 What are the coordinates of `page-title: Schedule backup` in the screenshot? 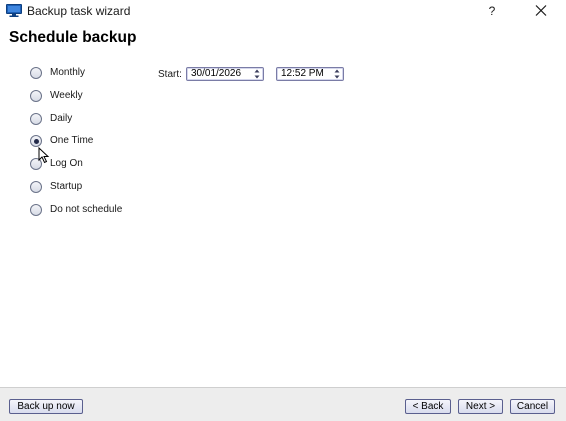 It's located at (73, 37).